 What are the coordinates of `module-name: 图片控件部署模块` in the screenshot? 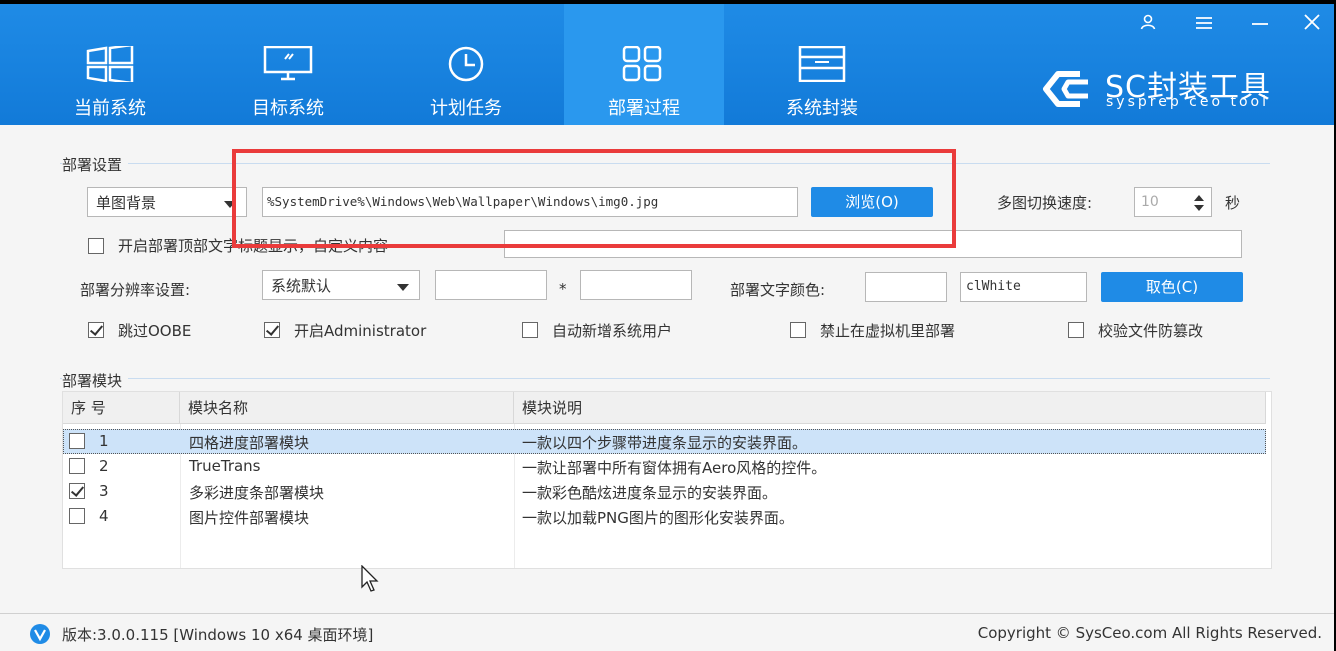 It's located at (249, 518).